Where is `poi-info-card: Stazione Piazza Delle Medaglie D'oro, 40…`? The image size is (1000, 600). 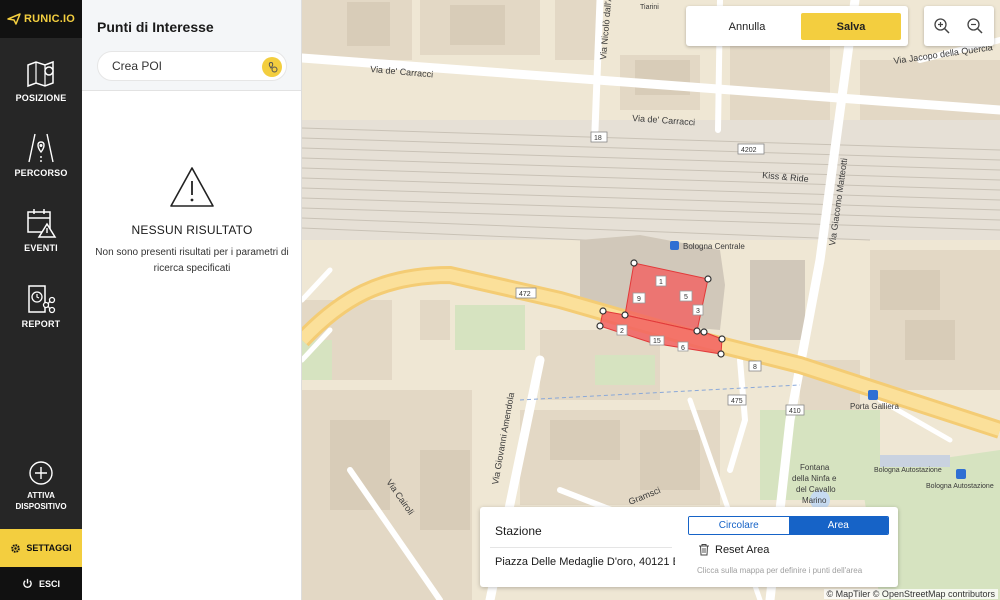 poi-info-card: Stazione Piazza Delle Medaglie D'oro, 40… is located at coordinates (689, 547).